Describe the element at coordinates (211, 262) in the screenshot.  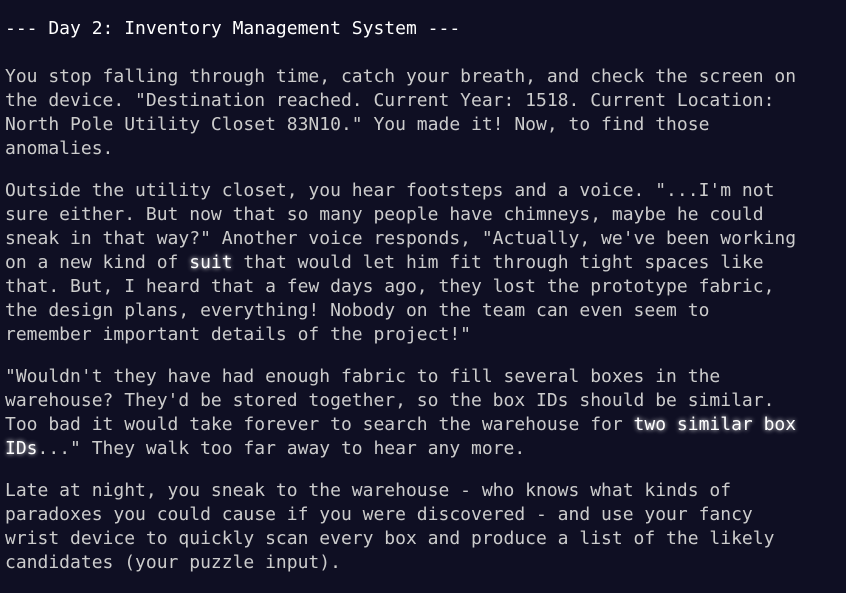
I see `highlight-suit: suit` at that location.